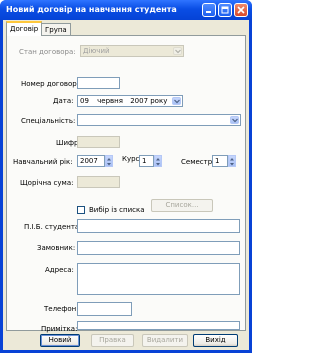 This screenshot has height=353, width=320. I want to click on close-button, so click(241, 10).